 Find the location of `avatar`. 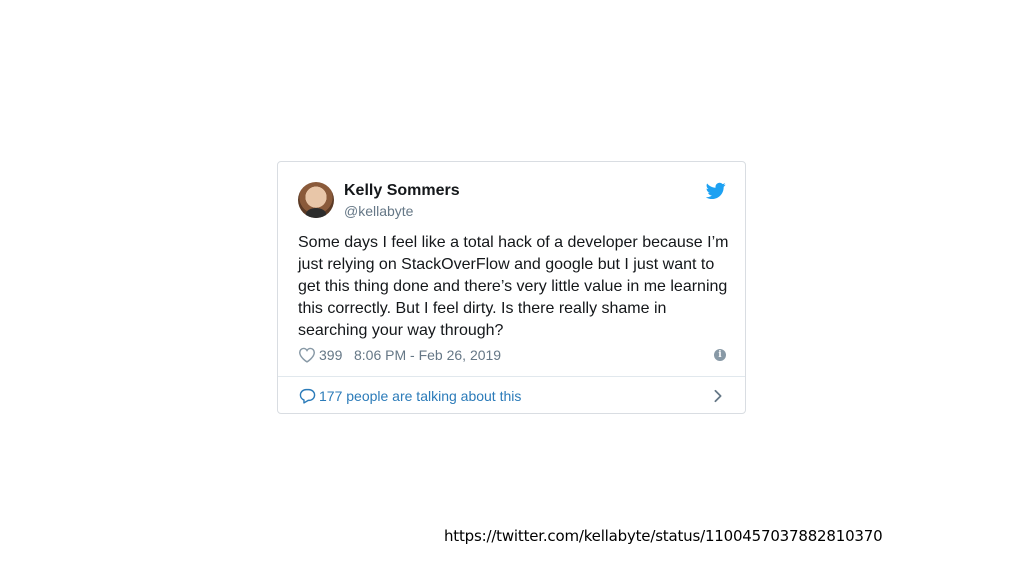

avatar is located at coordinates (316, 200).